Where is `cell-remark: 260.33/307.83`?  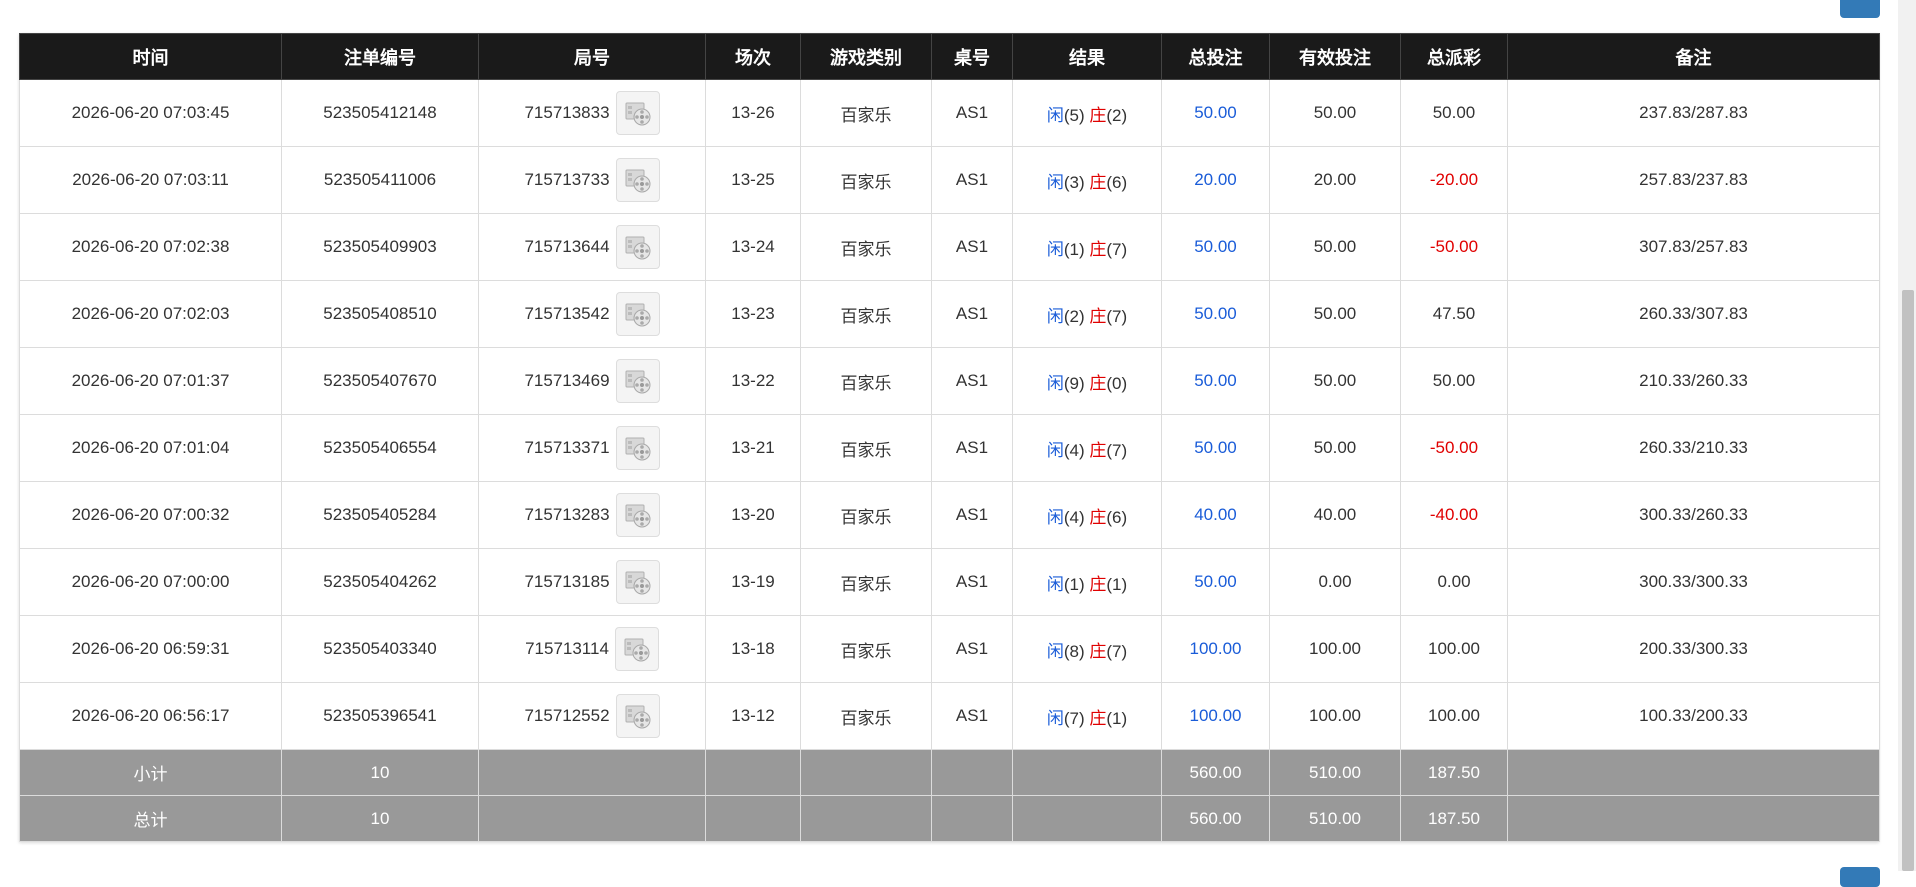
cell-remark: 260.33/307.83 is located at coordinates (1693, 314).